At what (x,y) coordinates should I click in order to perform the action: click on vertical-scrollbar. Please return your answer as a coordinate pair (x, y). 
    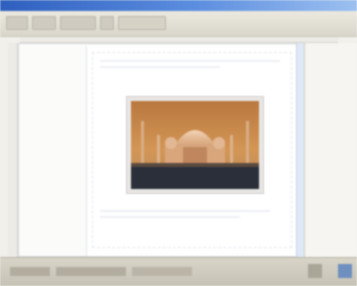
    Looking at the image, I should click on (300, 150).